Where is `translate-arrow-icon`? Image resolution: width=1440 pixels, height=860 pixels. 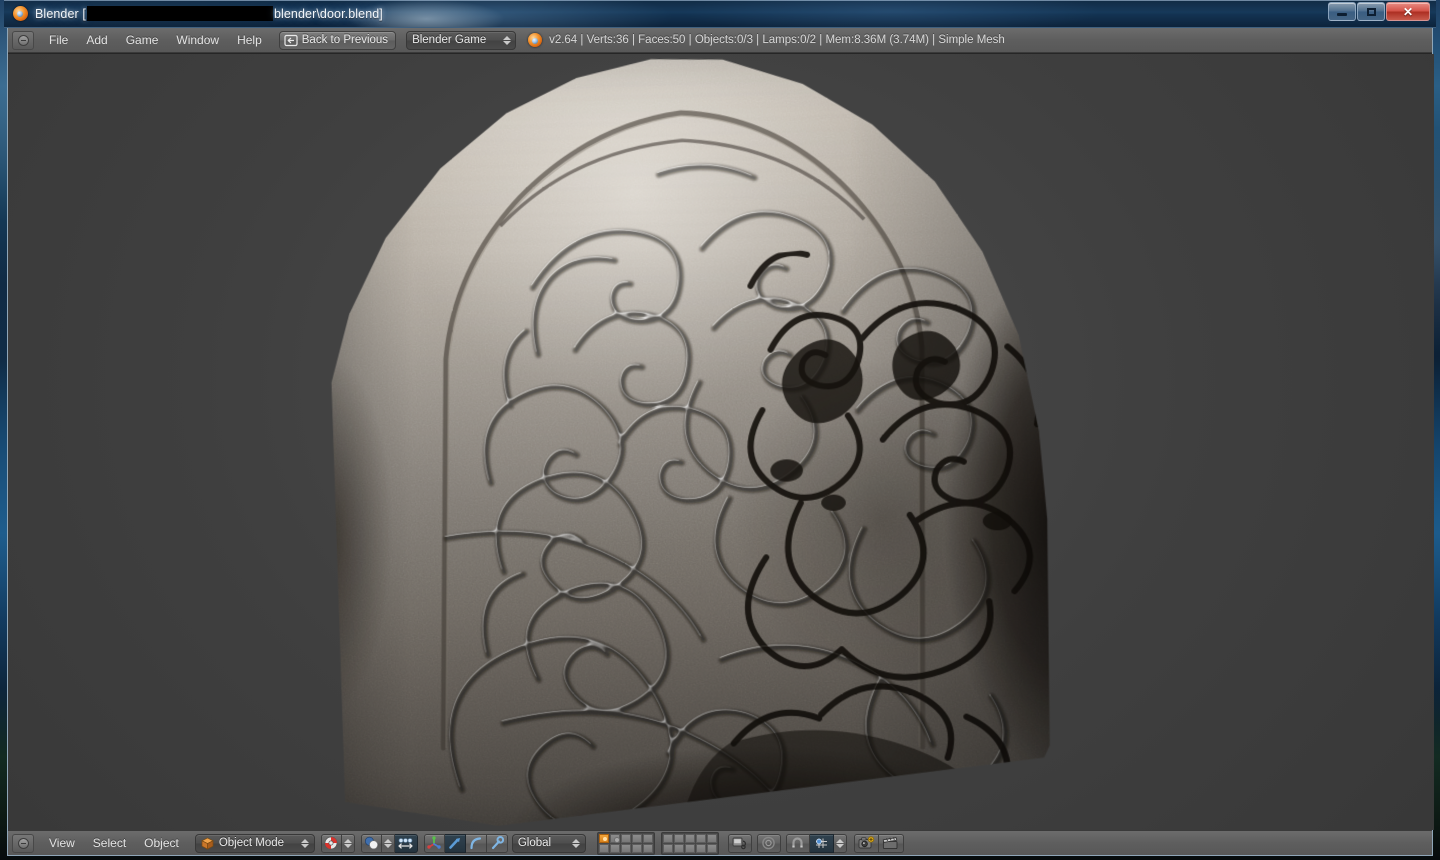 translate-arrow-icon is located at coordinates (455, 843).